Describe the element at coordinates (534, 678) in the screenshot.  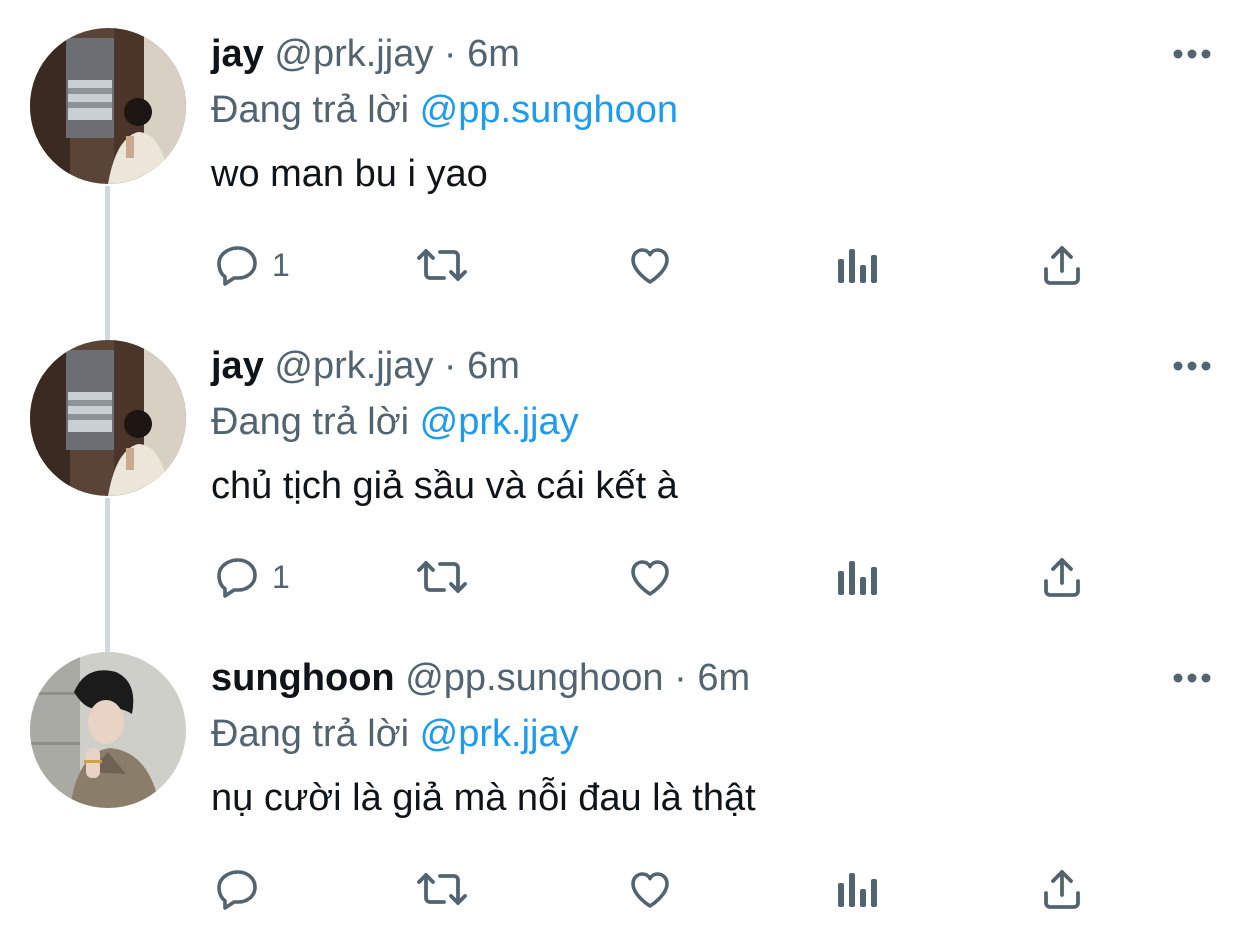
I see `author-handle: @pp.sunghoon` at that location.